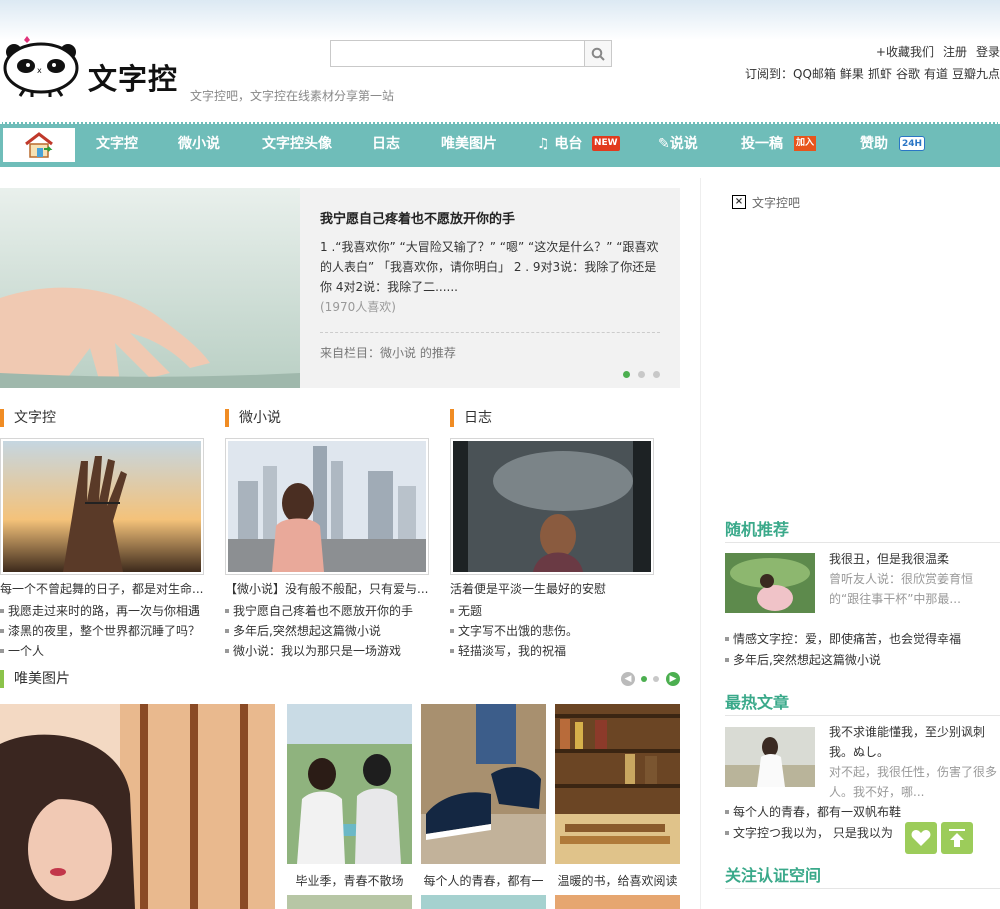 Image resolution: width=1000 pixels, height=909 pixels. I want to click on slider-title: 我宁愿自己疼着也不愿放开你的手, so click(417, 217).